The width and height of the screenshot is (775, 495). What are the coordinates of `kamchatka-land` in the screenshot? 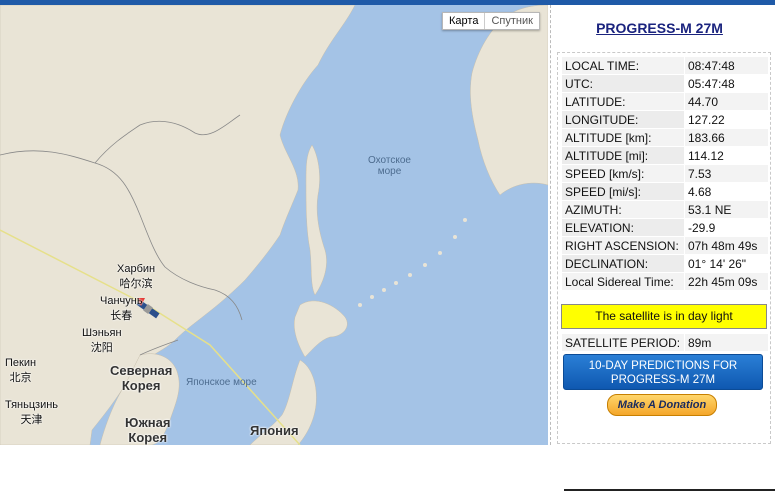 It's located at (509, 100).